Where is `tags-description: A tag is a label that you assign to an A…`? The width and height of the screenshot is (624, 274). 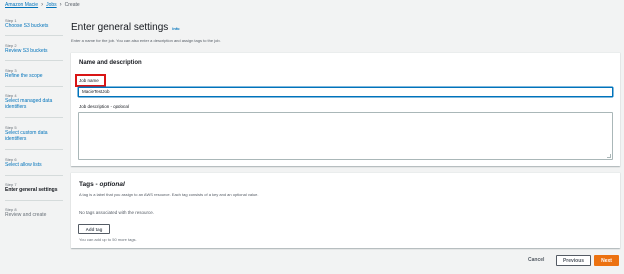 tags-description: A tag is a label that you assign to an A… is located at coordinates (169, 194).